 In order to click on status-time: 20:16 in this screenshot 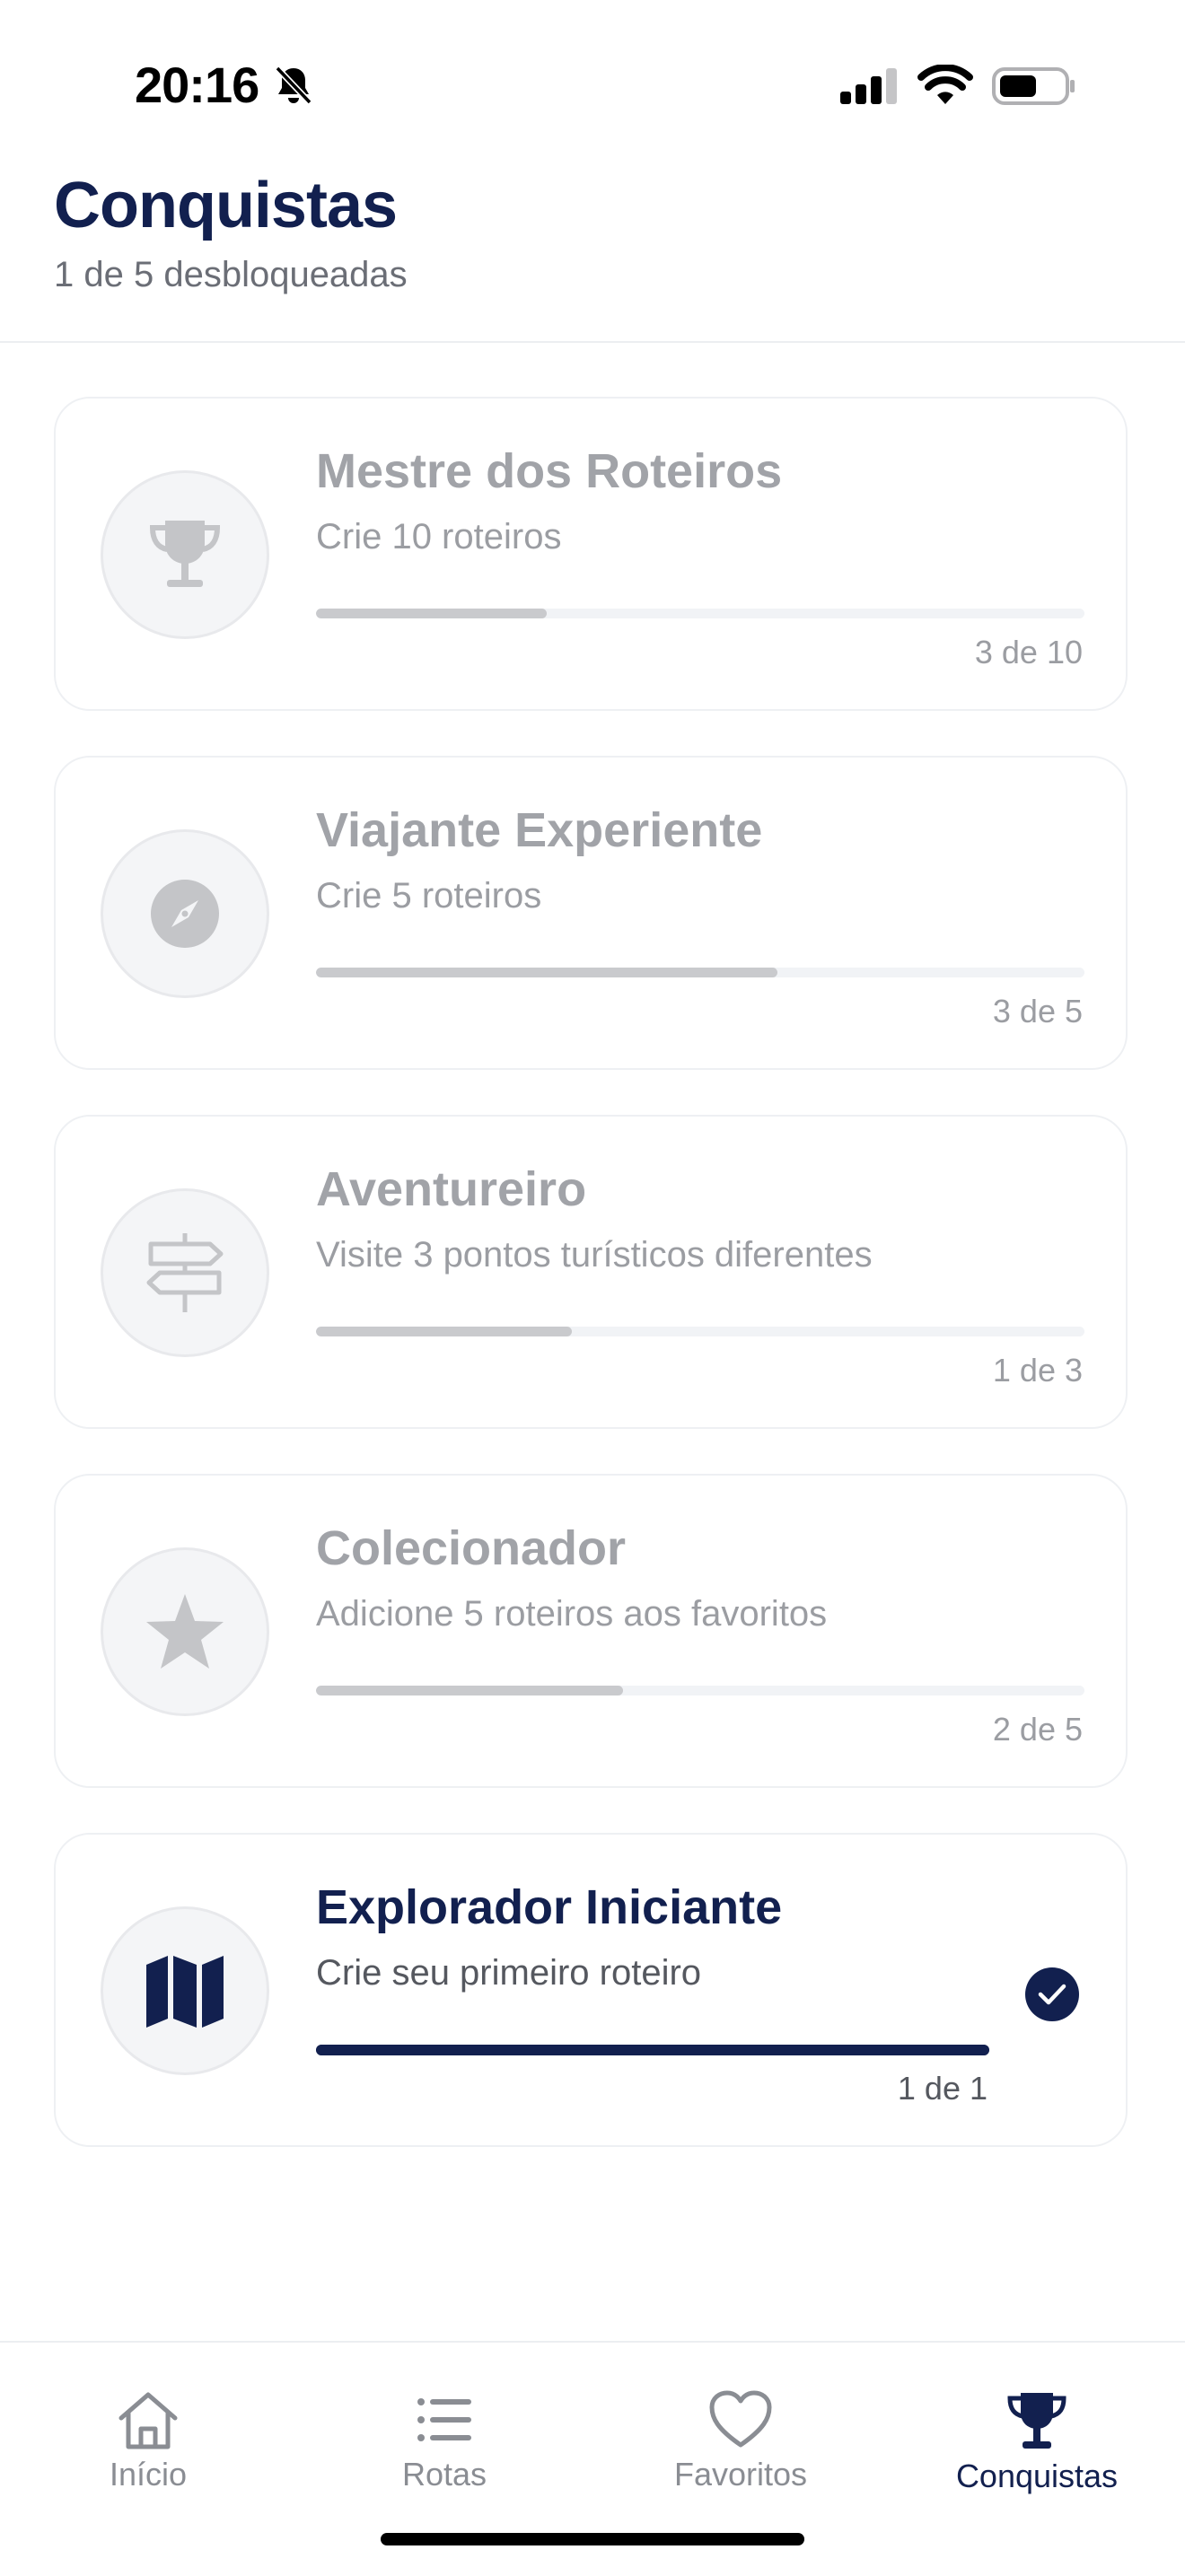, I will do `click(197, 85)`.